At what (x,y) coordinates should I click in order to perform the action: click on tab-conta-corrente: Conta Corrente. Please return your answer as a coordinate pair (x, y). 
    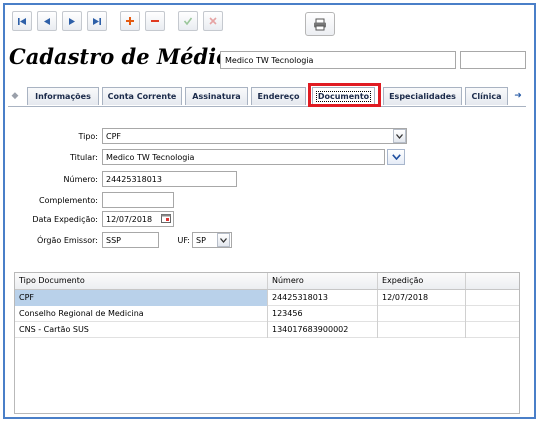
    Looking at the image, I should click on (142, 96).